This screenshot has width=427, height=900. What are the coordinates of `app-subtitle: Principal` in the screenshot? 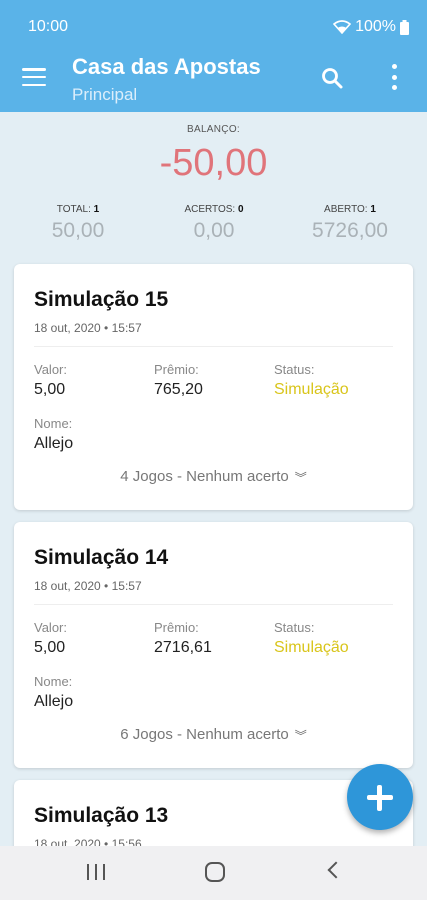 It's located at (105, 94).